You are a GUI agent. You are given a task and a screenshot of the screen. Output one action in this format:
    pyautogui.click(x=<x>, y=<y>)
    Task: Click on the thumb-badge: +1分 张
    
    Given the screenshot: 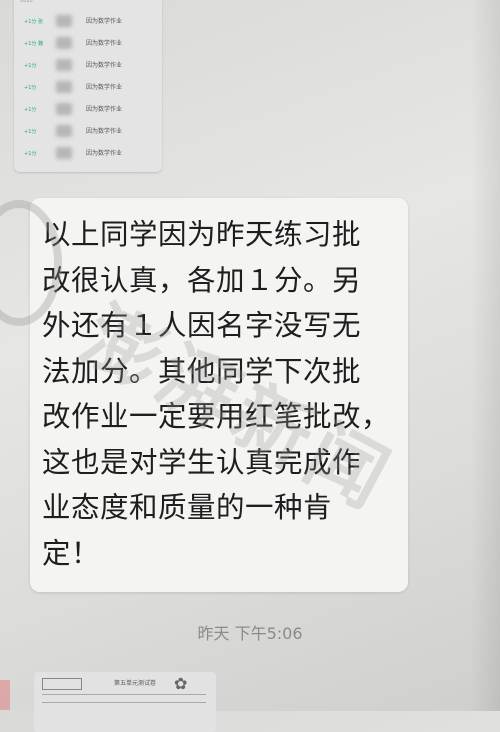 What is the action you would take?
    pyautogui.click(x=33, y=22)
    